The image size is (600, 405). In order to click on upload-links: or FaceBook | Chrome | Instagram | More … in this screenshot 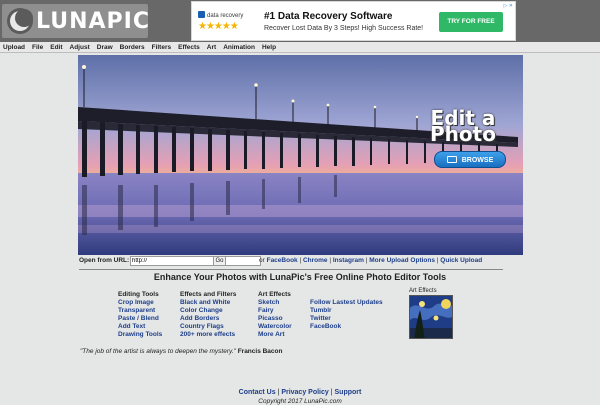, I will do `click(370, 260)`.